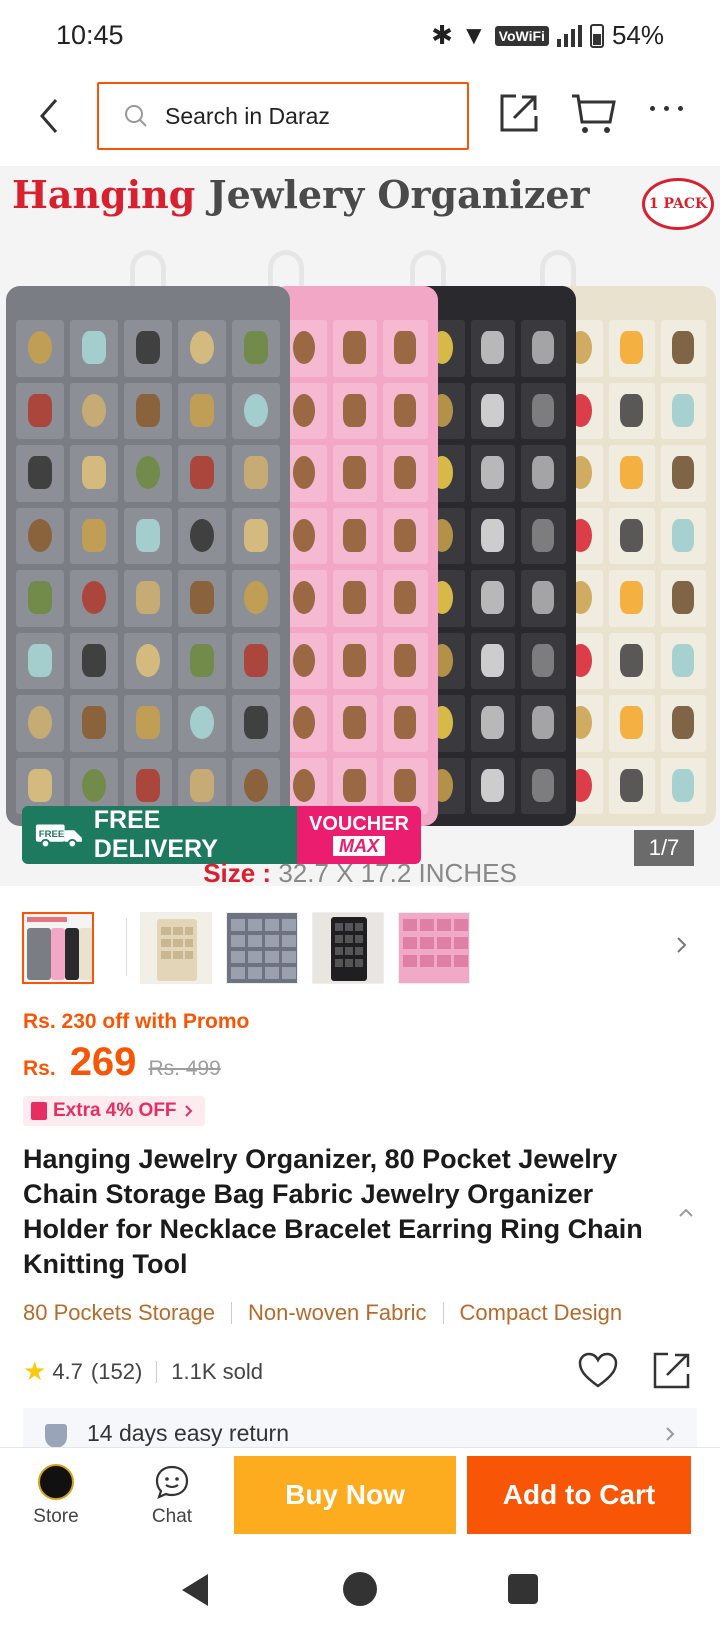  What do you see at coordinates (143, 1371) in the screenshot?
I see `rating-row: ★ 4.7 (152) 1.1K sold` at bounding box center [143, 1371].